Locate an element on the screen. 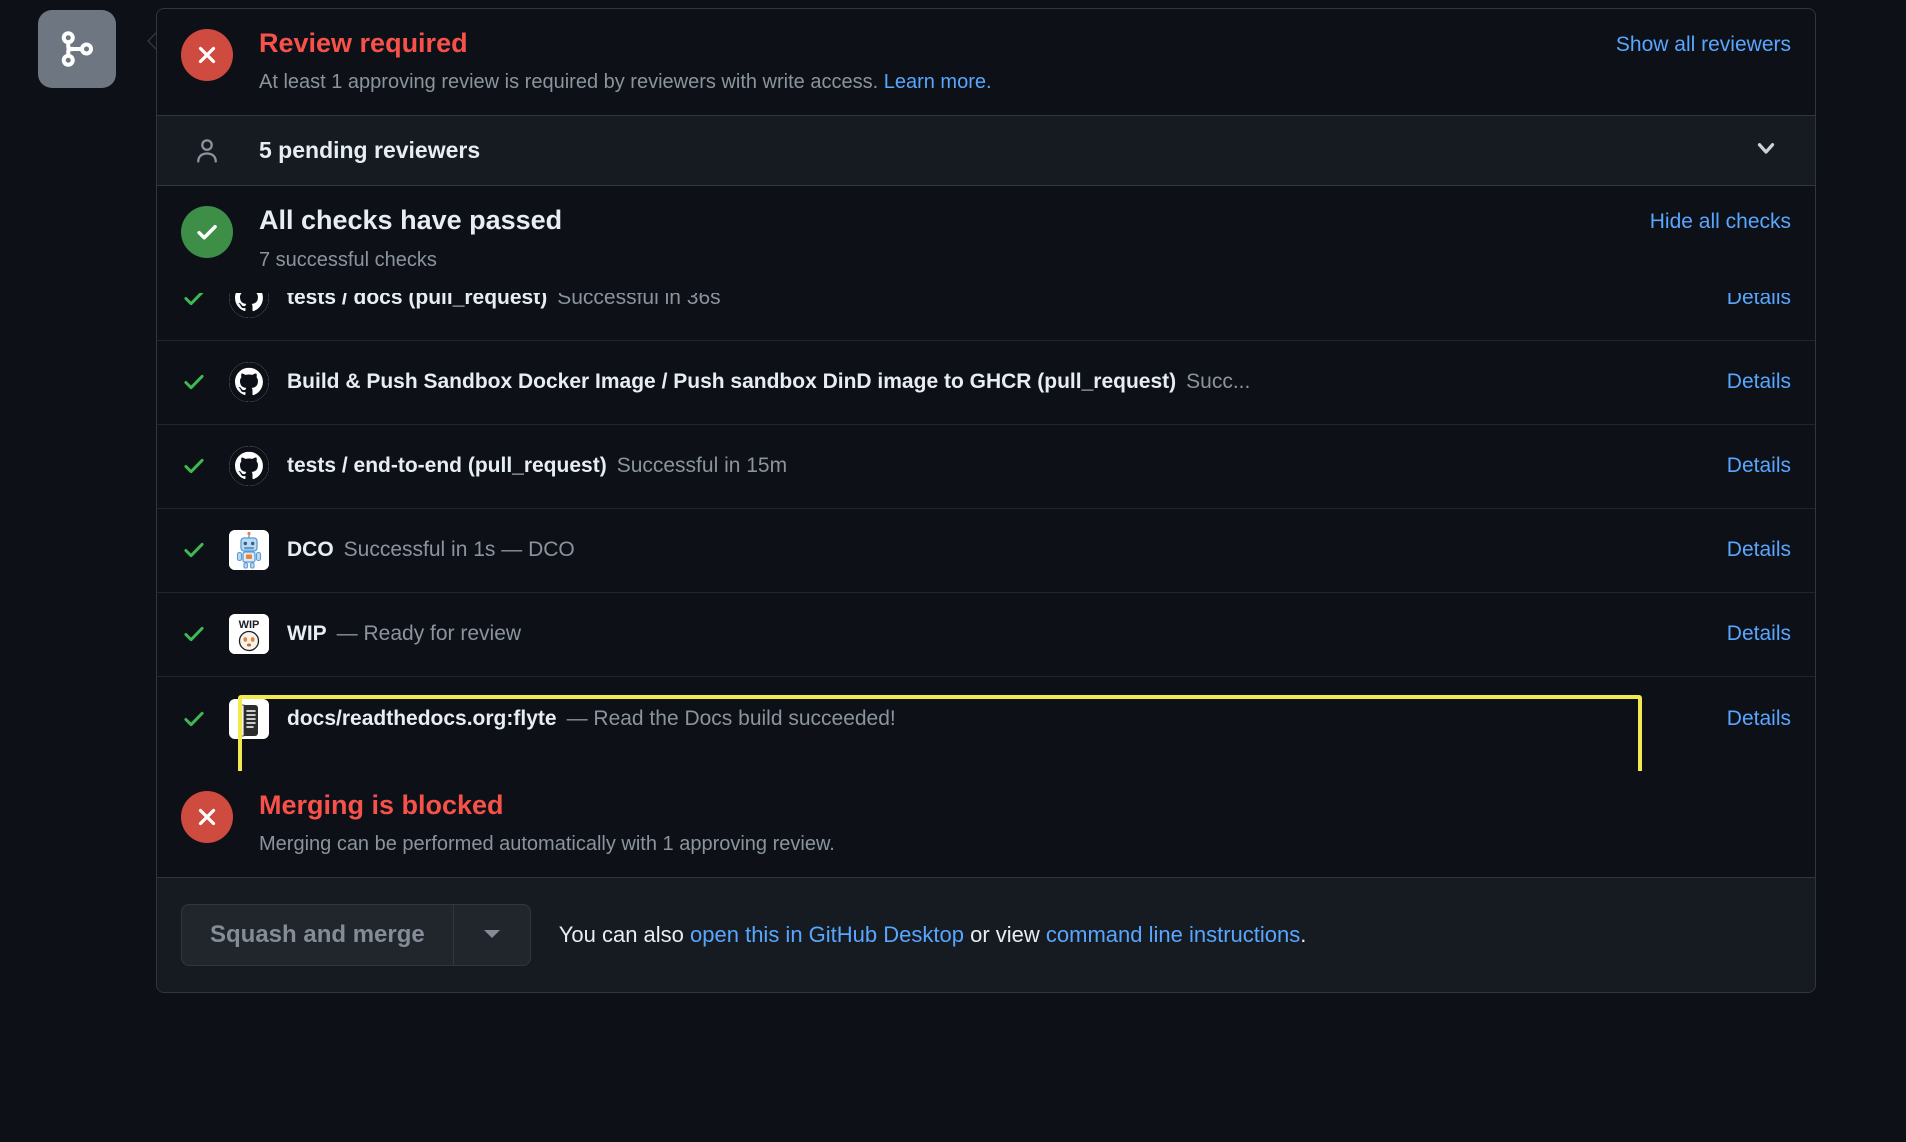  triangle-down-icon is located at coordinates (492, 935).